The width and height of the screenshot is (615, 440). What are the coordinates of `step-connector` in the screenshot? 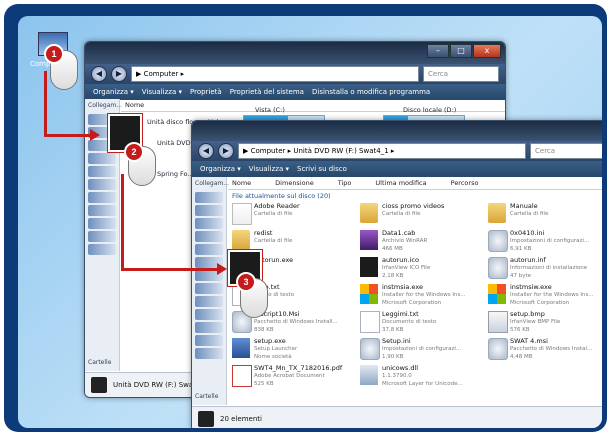 It's located at (45, 104).